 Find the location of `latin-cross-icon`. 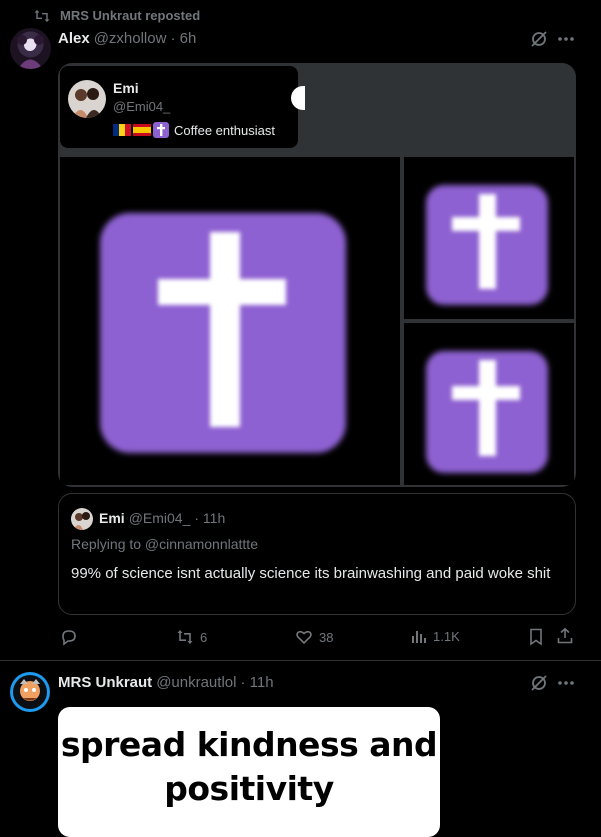

latin-cross-icon is located at coordinates (161, 130).